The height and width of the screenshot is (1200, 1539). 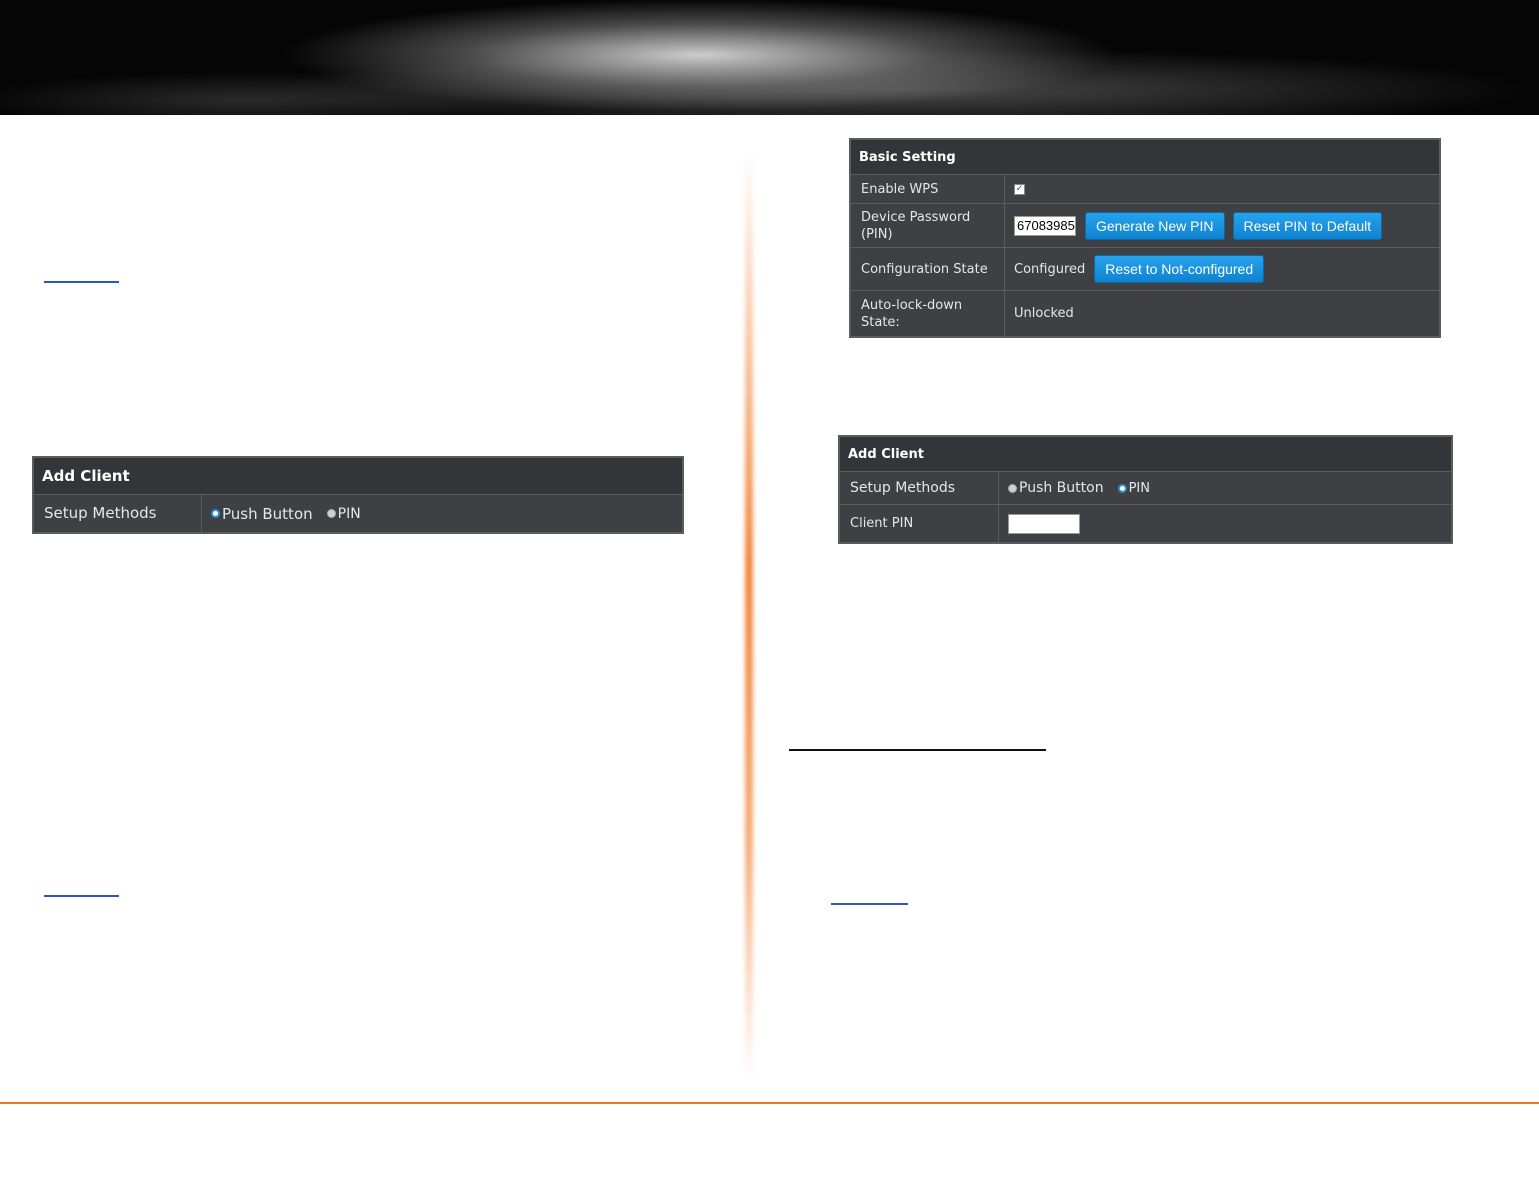 I want to click on reset-pin-to-default-button: Reset PIN to Default, so click(x=1307, y=225).